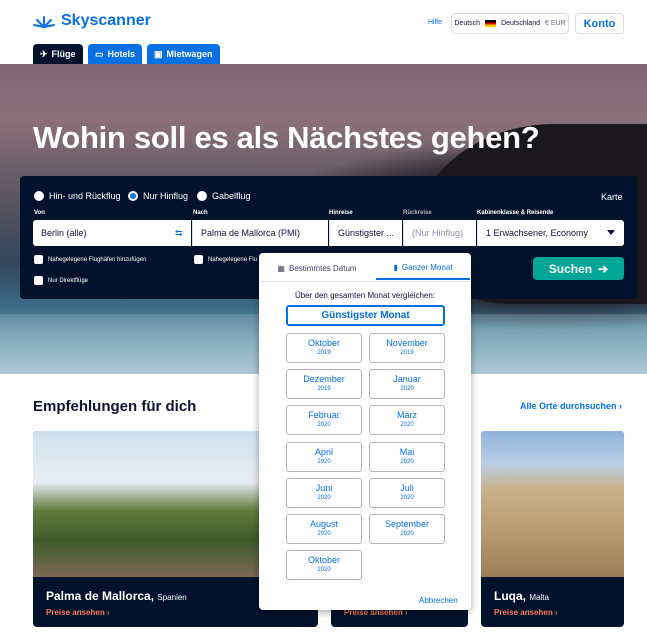 Image resolution: width=647 pixels, height=640 pixels. What do you see at coordinates (133, 196) in the screenshot?
I see `radio-button-selected` at bounding box center [133, 196].